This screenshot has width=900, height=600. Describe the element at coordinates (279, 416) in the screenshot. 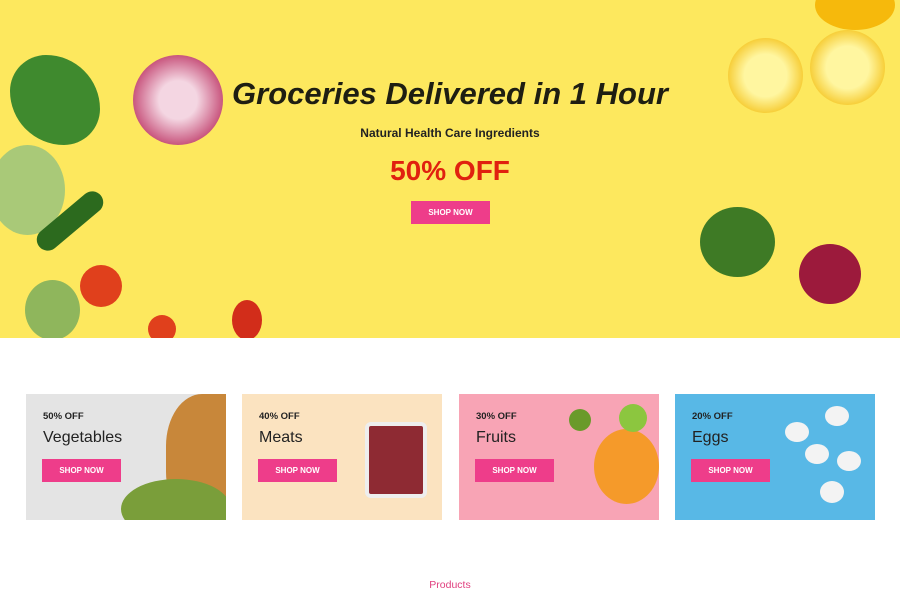

I see `category-discount: 40% OFF` at that location.